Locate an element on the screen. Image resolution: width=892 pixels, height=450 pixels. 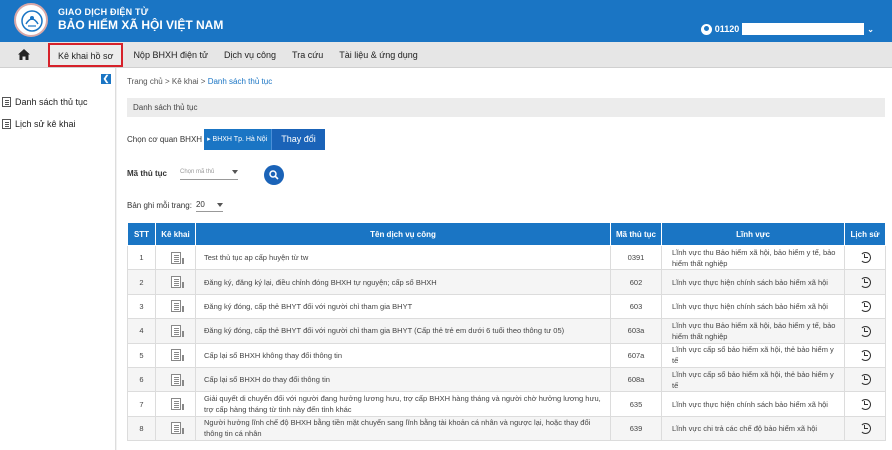
menu-tai-lieu-ung-dung: Tài liệu & ứng dụng is located at coordinates (378, 55).